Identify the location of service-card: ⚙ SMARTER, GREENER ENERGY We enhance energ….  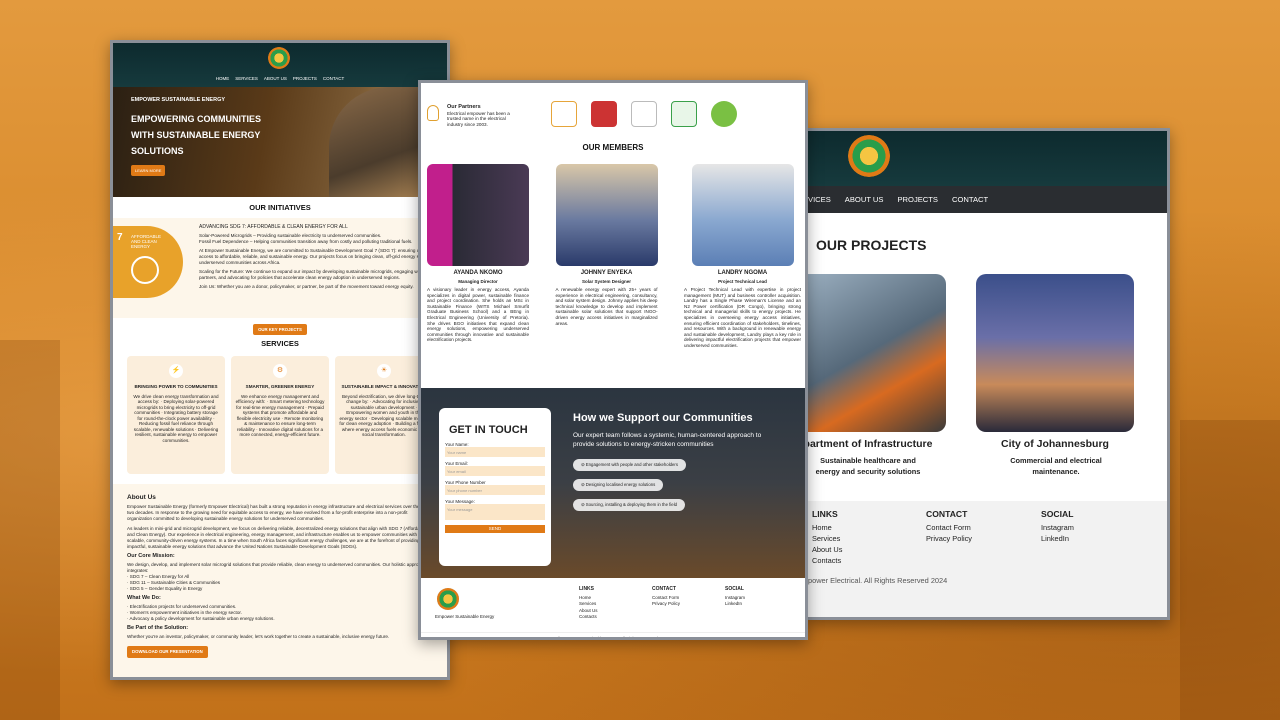
(280, 415).